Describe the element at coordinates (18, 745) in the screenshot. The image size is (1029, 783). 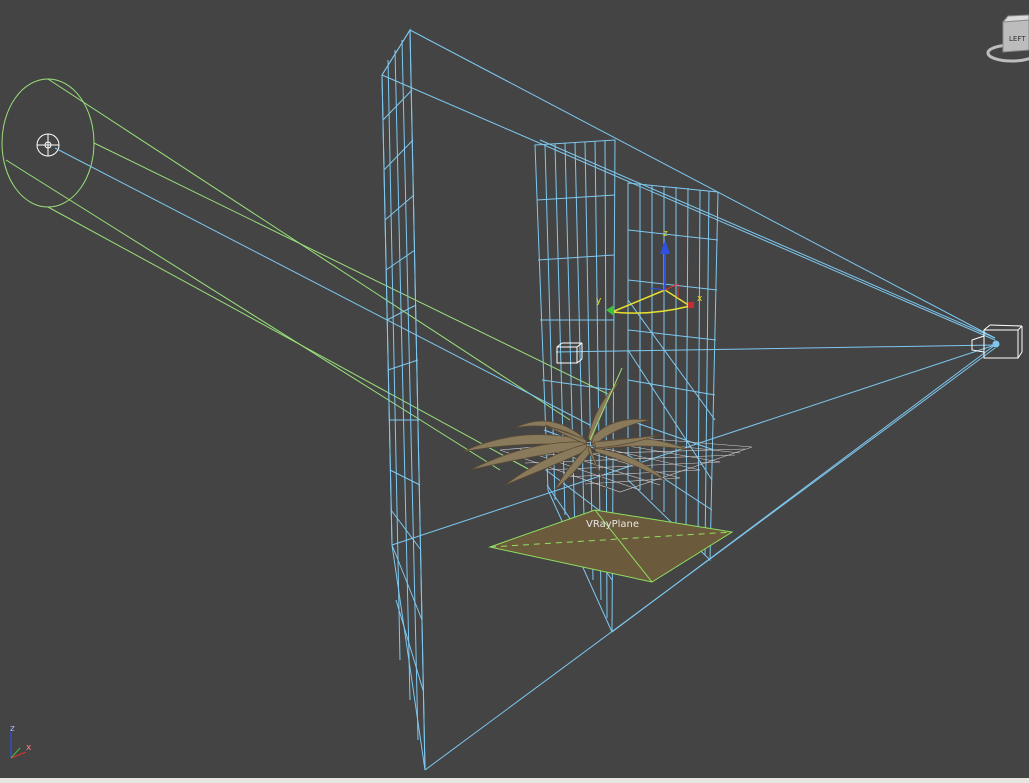
I see `world-axis-tripod` at that location.